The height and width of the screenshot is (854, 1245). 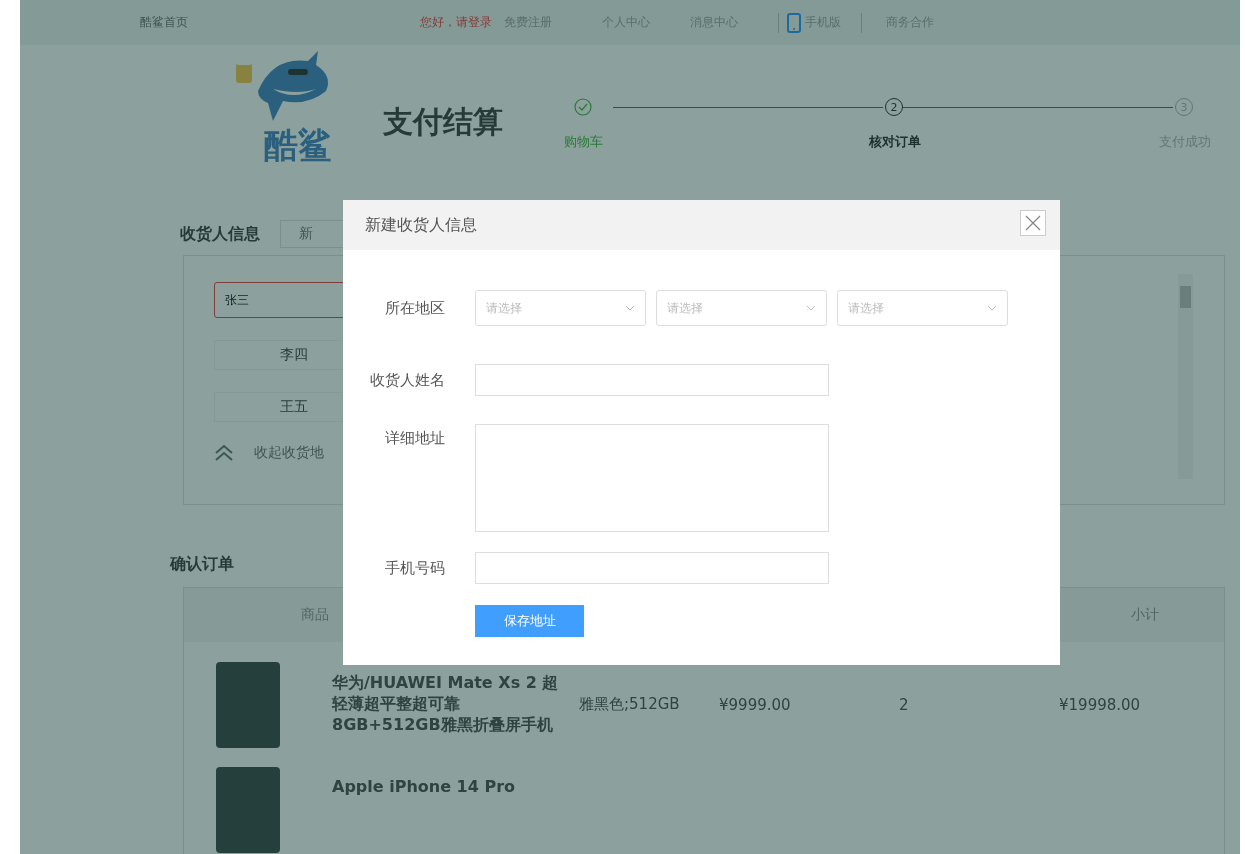 What do you see at coordinates (424, 787) in the screenshot?
I see `product-name: Apple iPhone 14 Pro` at bounding box center [424, 787].